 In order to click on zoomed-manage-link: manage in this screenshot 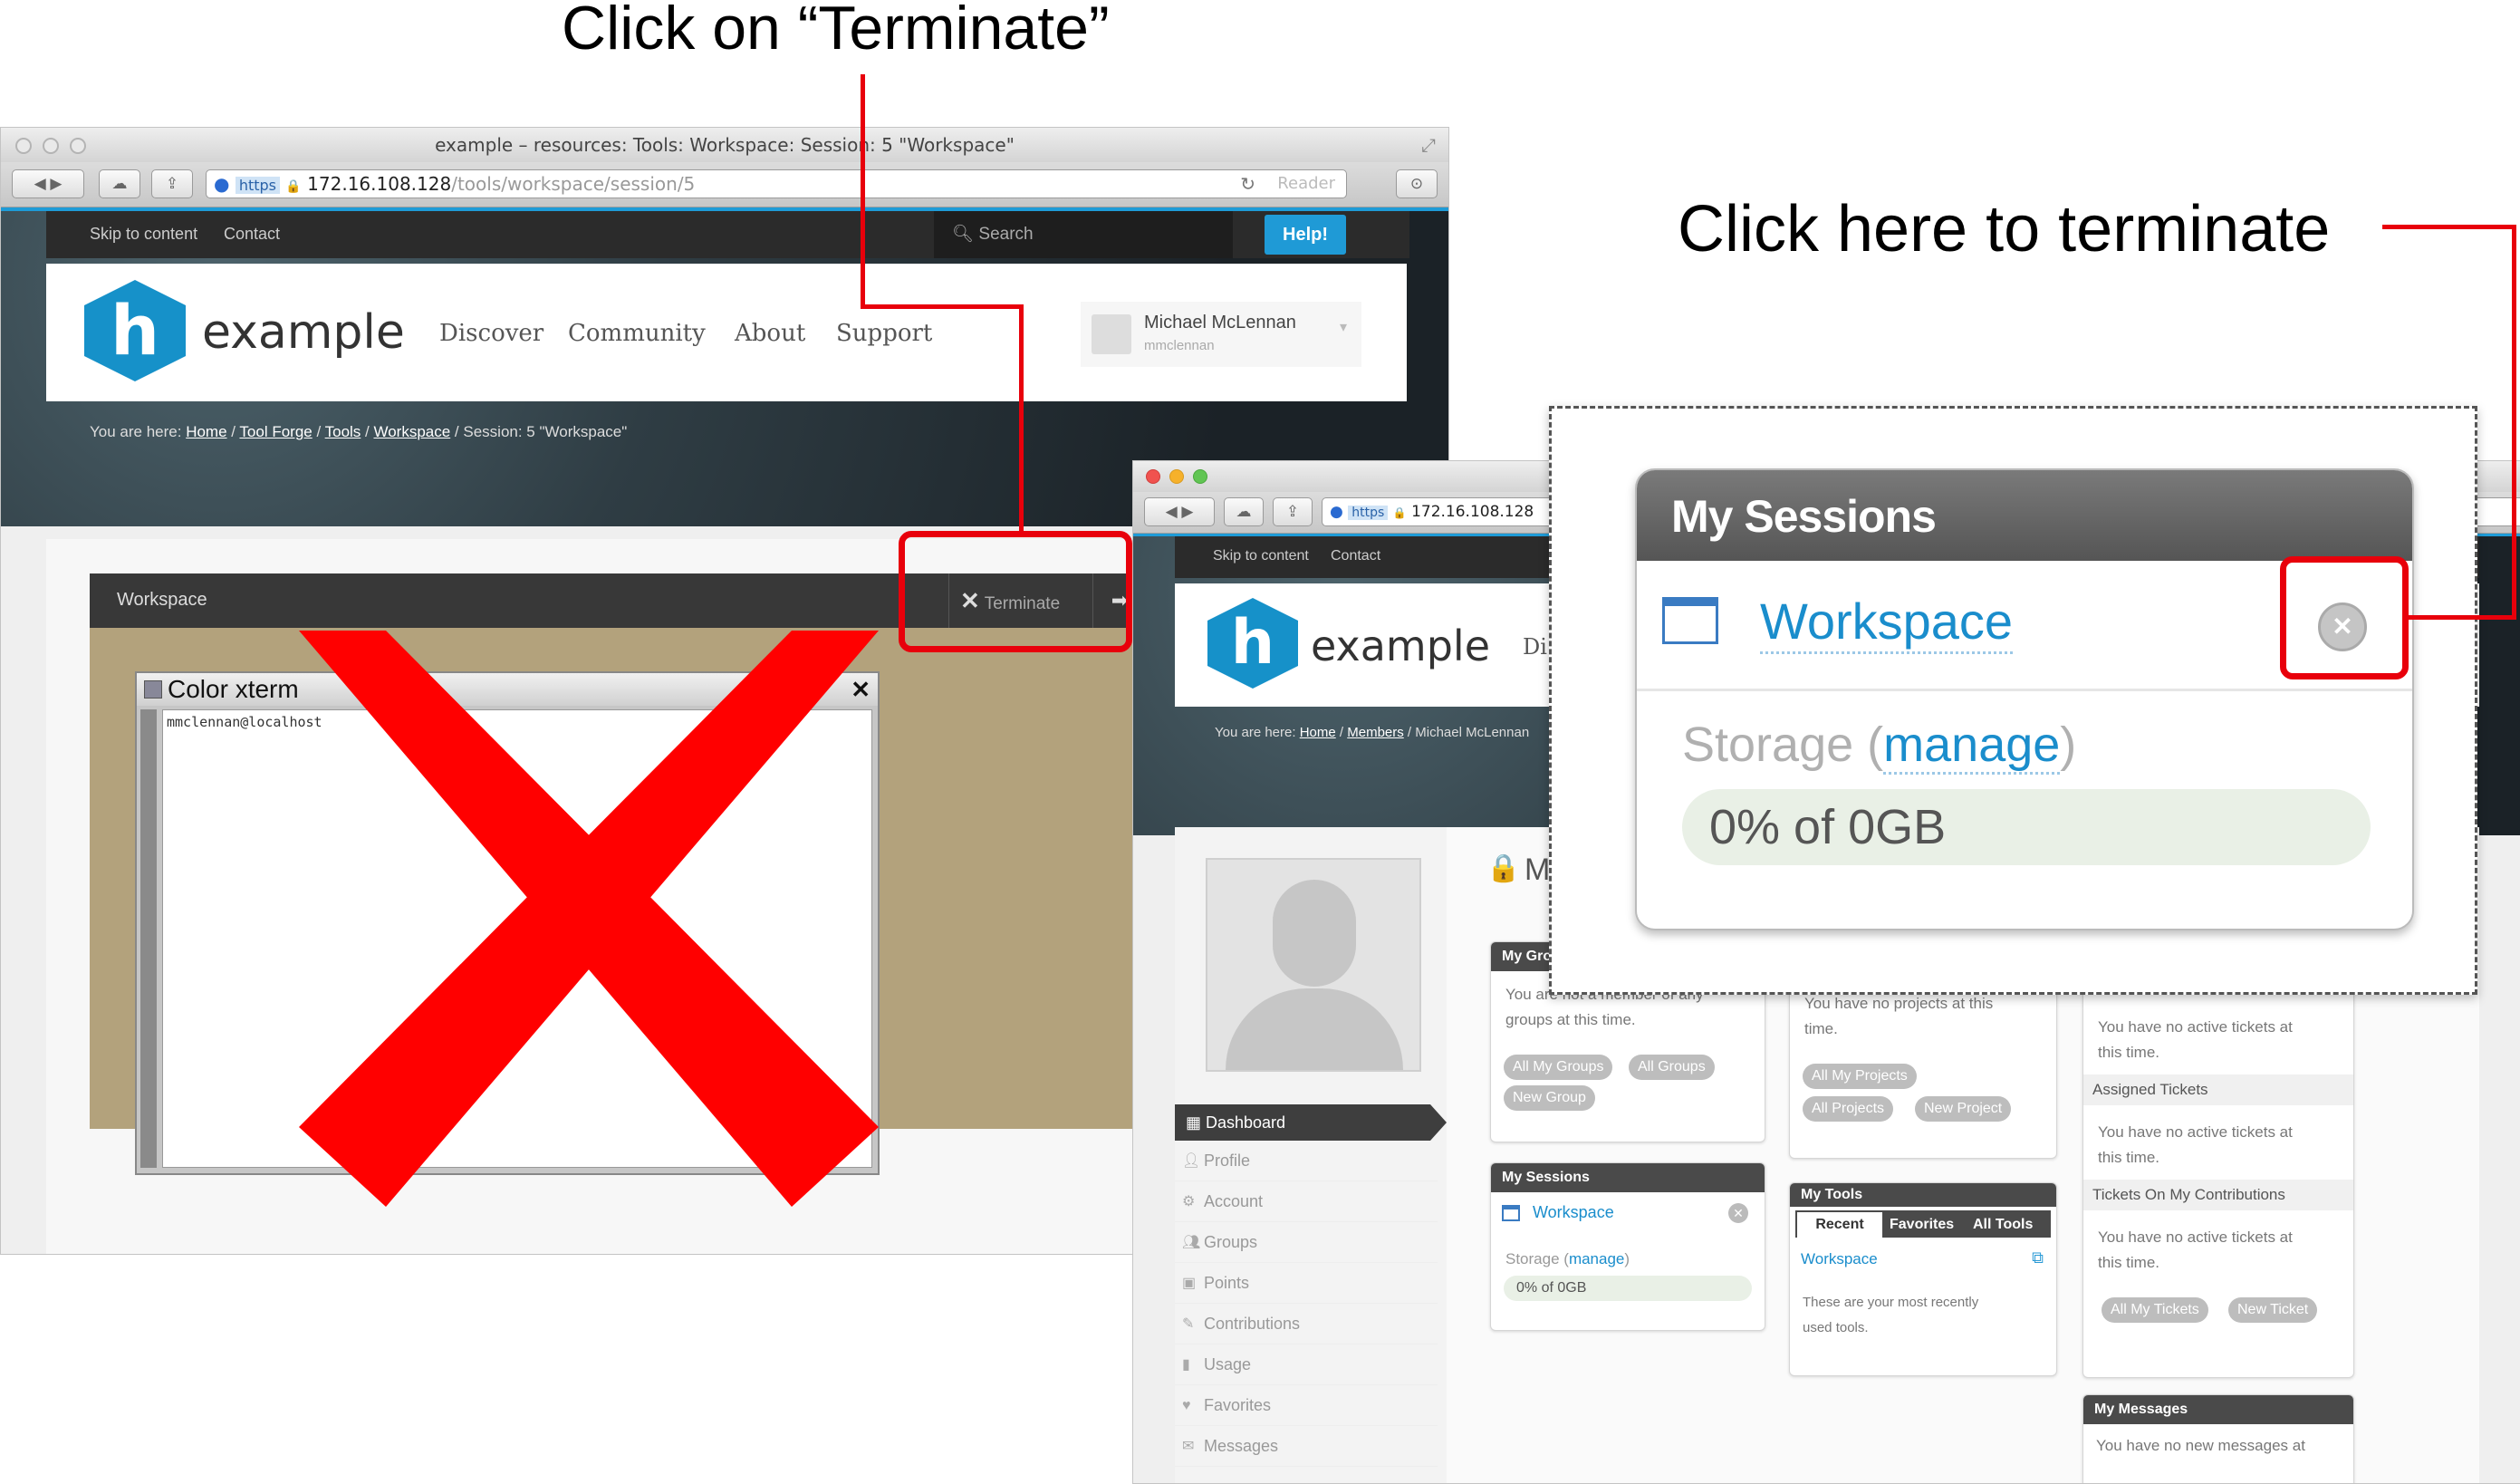, I will do `click(1972, 746)`.